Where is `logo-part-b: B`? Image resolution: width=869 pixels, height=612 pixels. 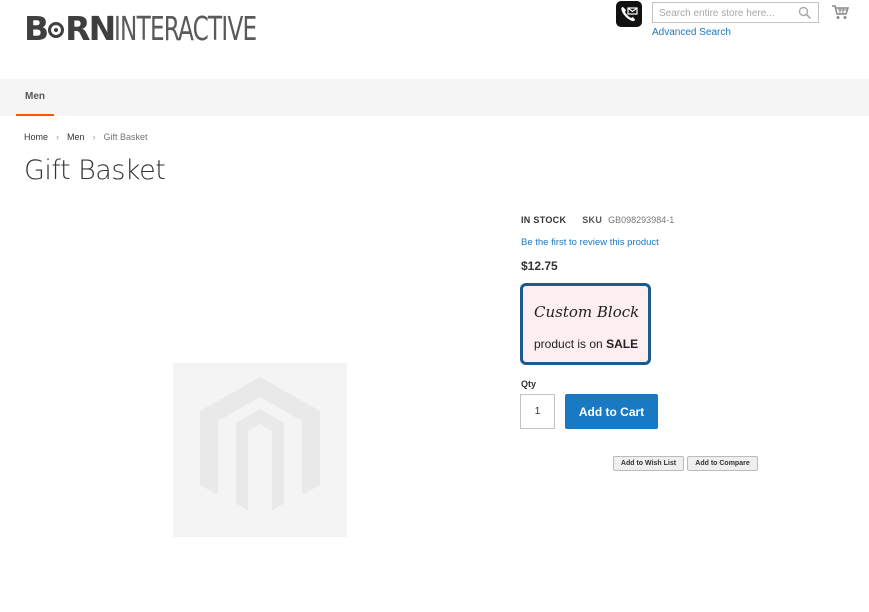
logo-part-b: B is located at coordinates (36, 28).